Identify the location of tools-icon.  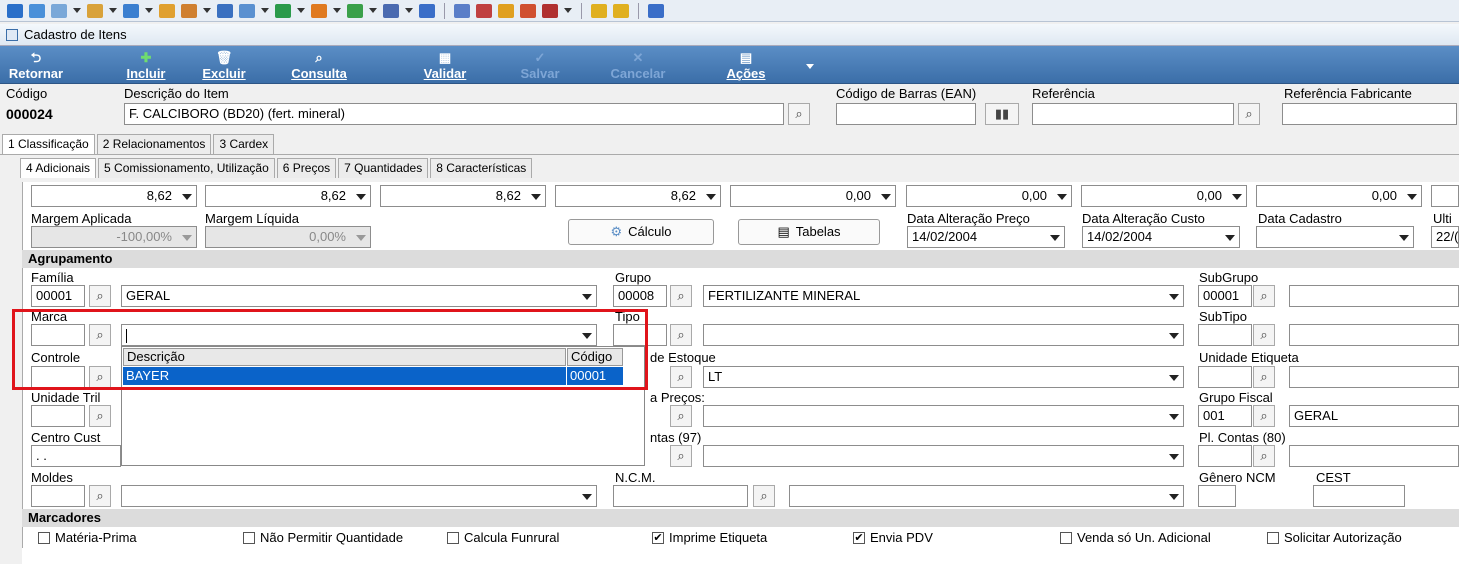
(506, 10).